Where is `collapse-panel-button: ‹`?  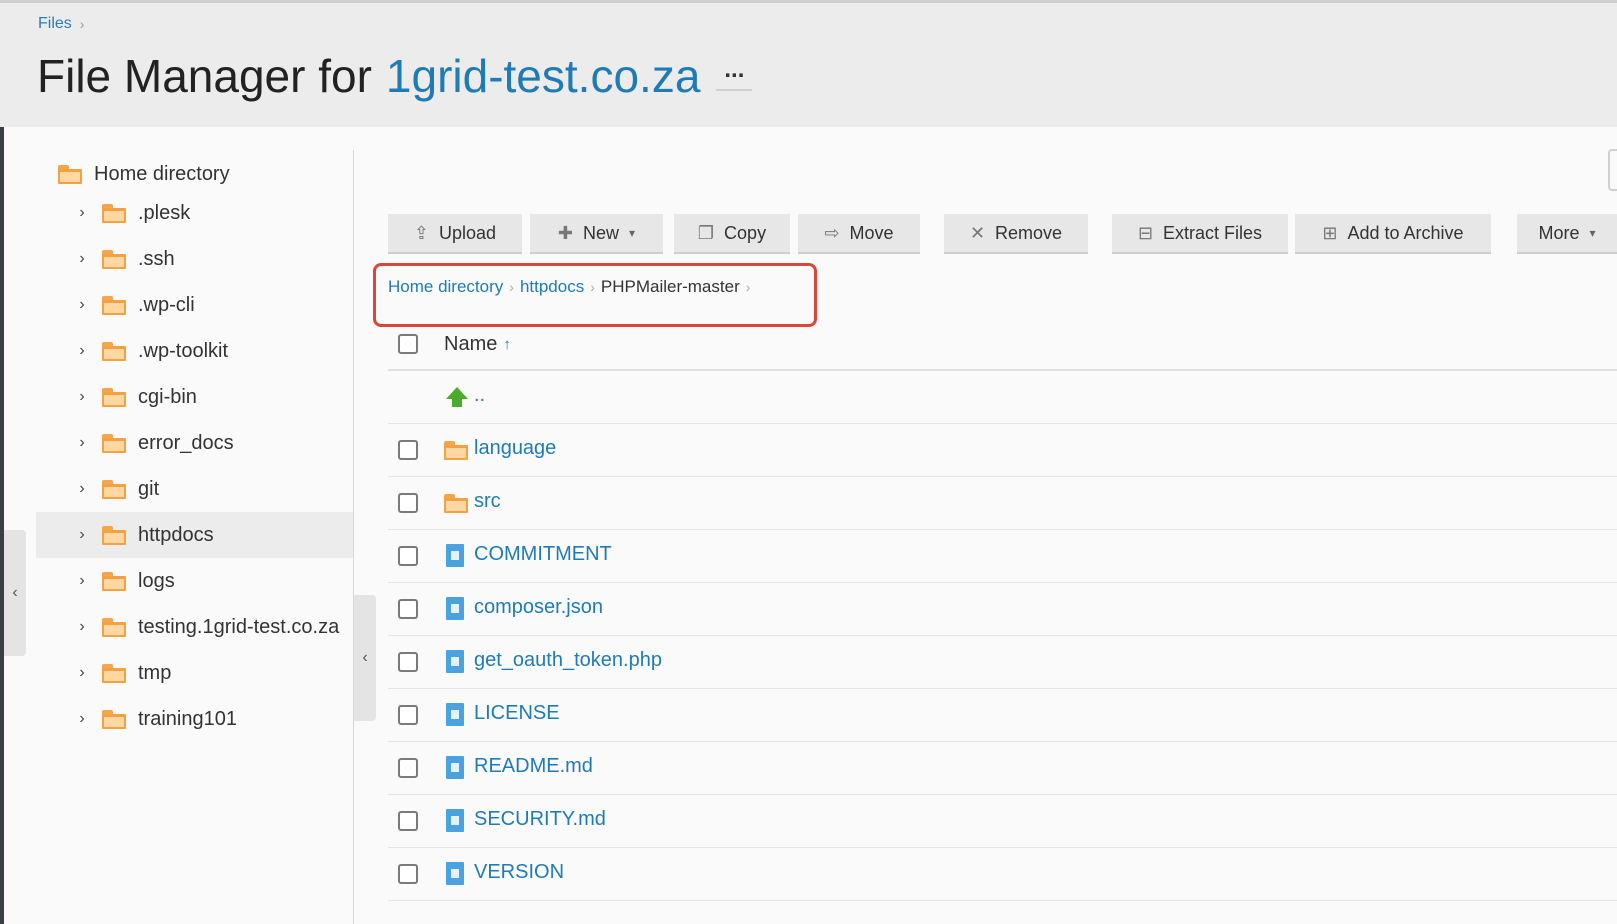 collapse-panel-button: ‹ is located at coordinates (15, 593).